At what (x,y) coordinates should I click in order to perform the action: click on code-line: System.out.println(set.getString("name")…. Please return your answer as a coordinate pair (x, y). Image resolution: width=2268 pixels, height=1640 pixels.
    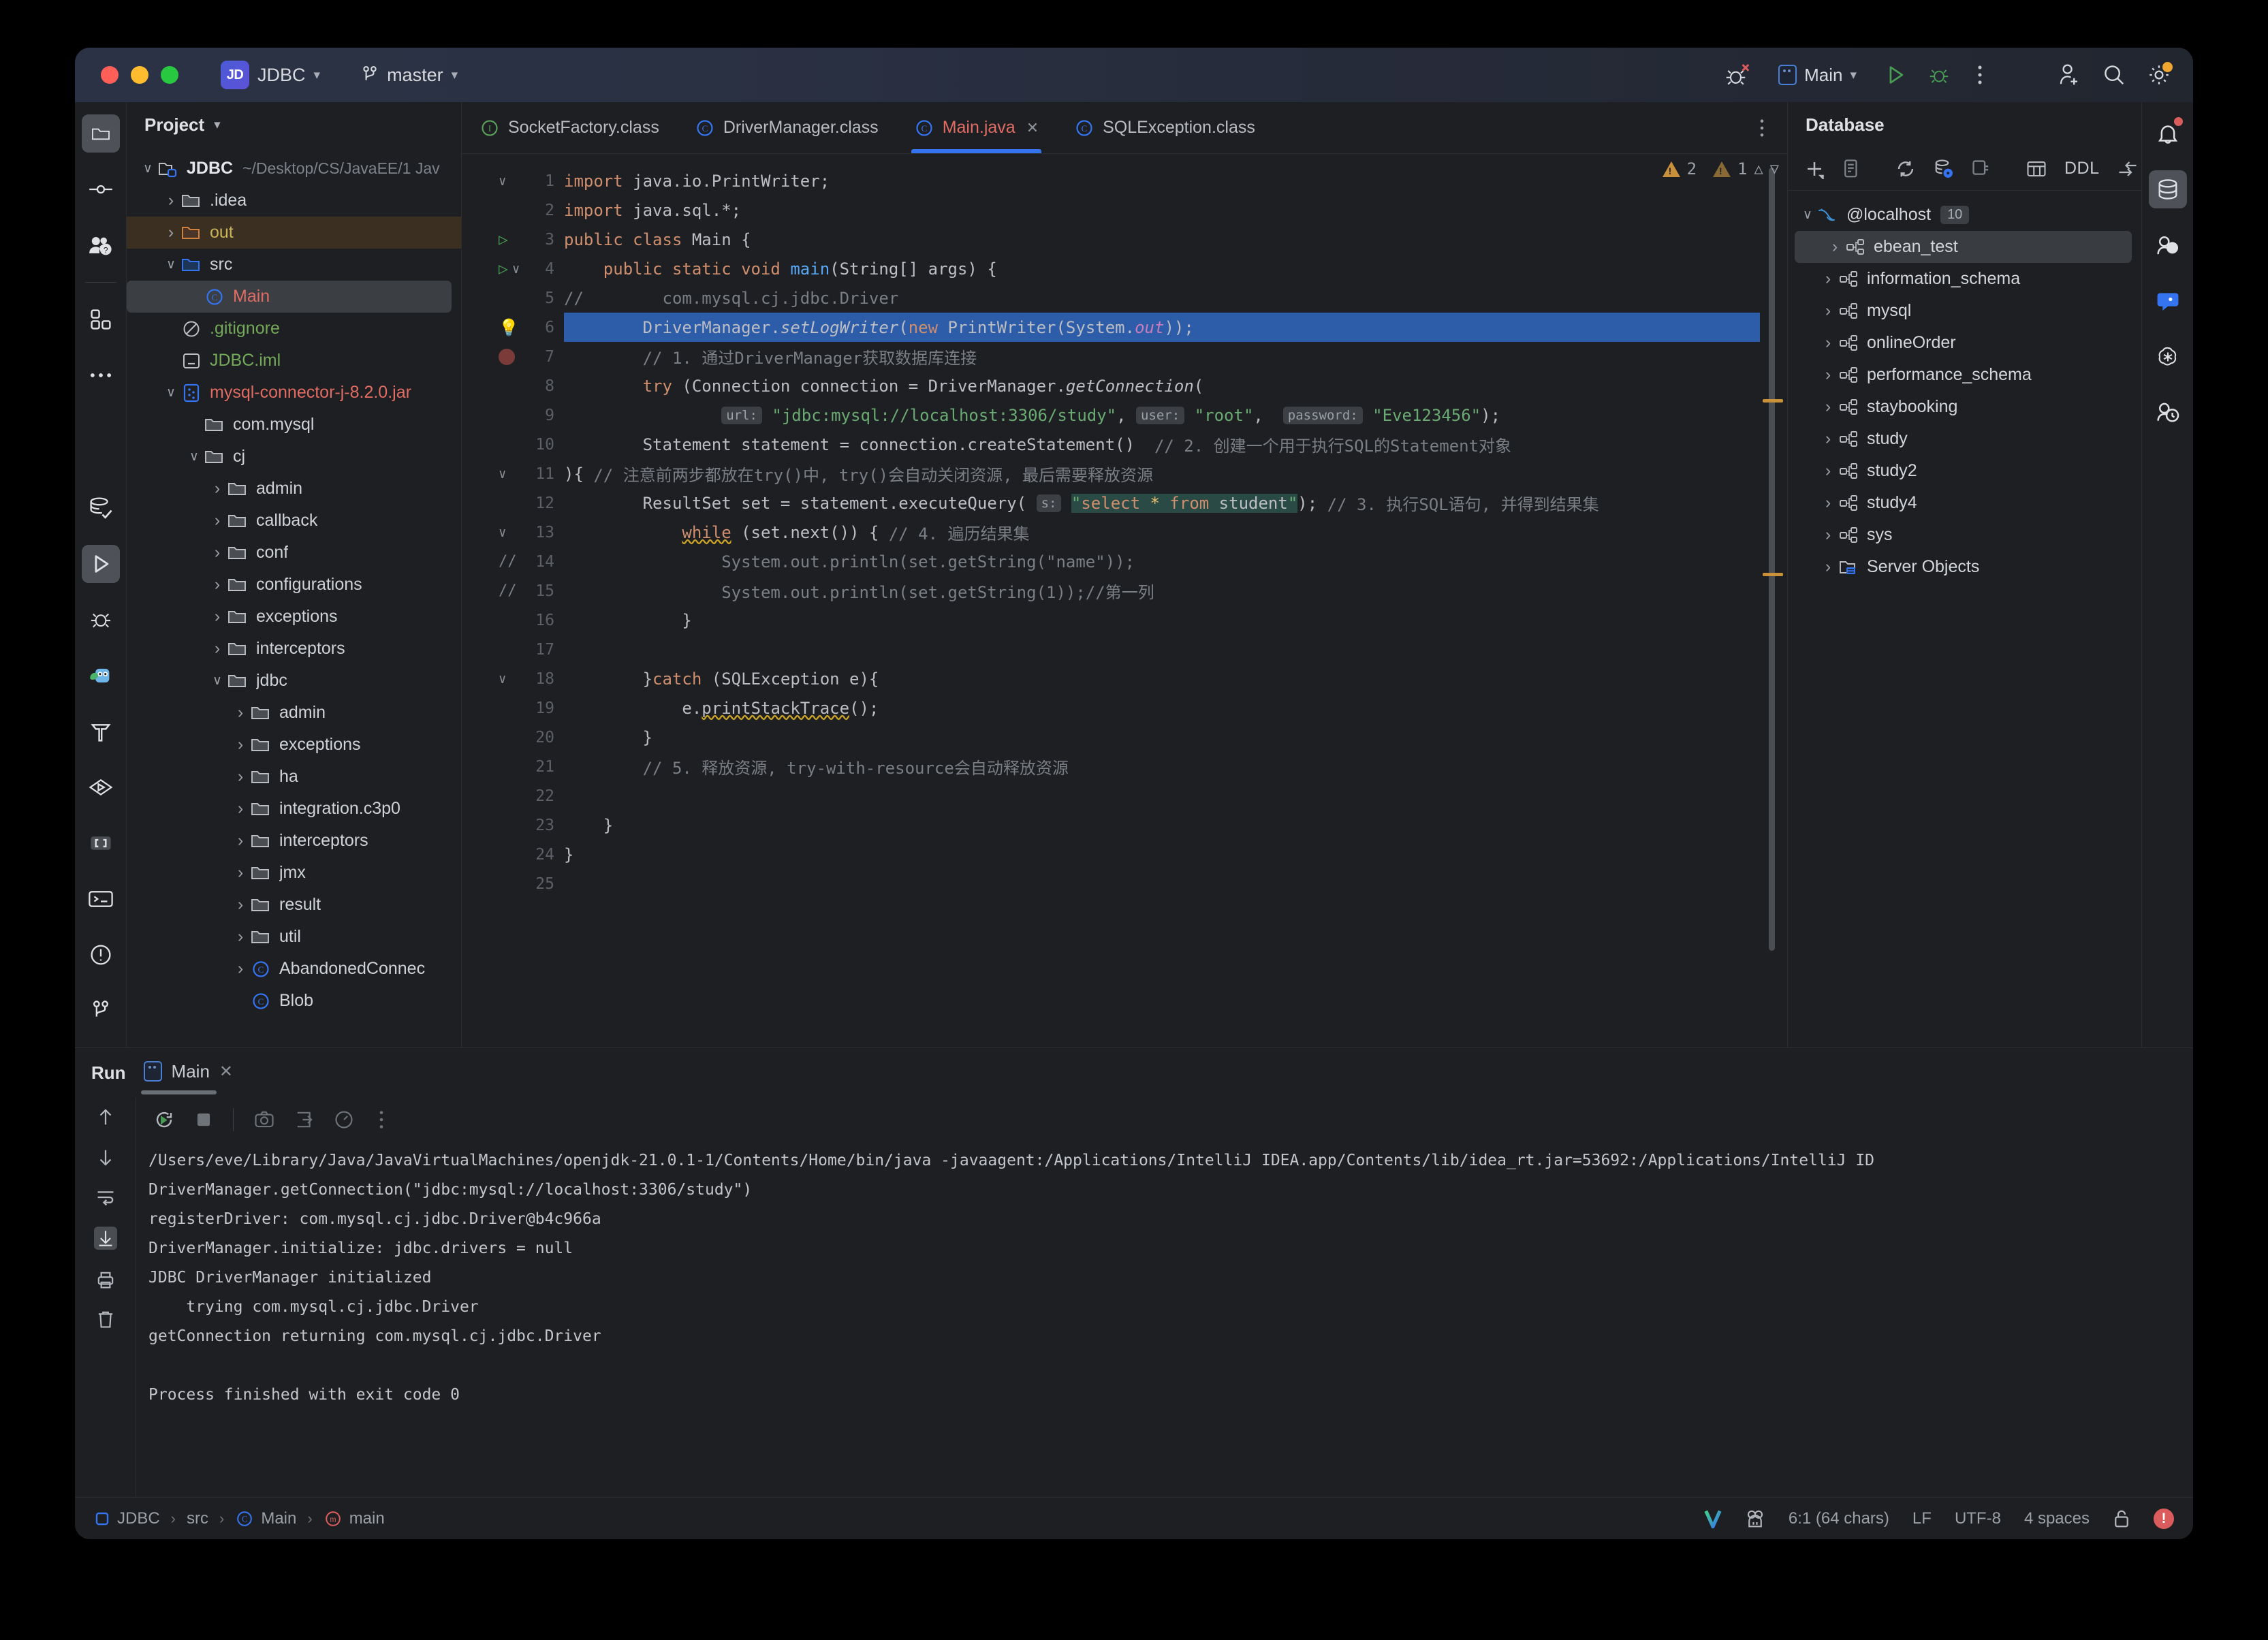
    Looking at the image, I should click on (1175, 561).